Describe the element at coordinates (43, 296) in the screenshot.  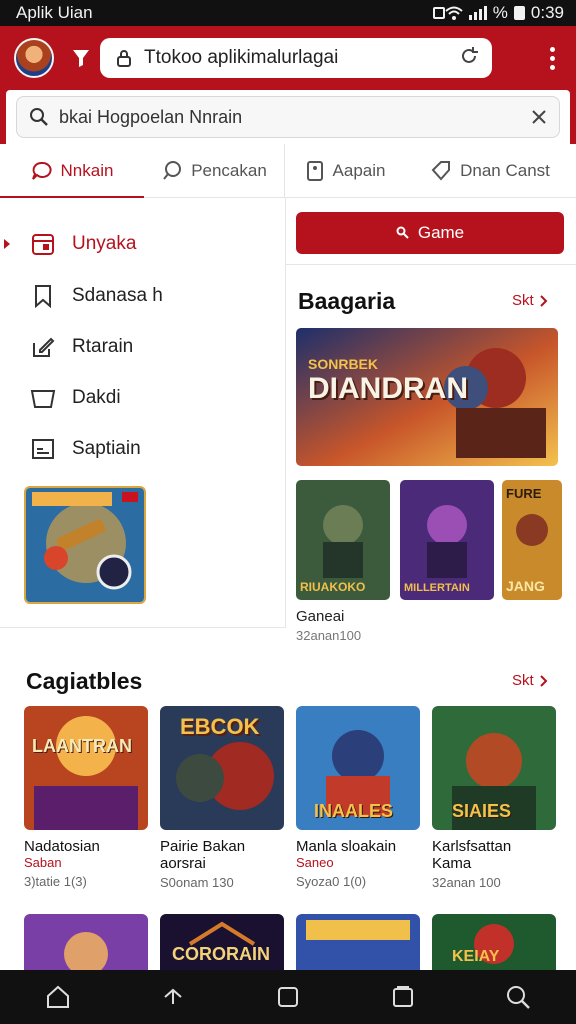
I see `bookmark-icon` at that location.